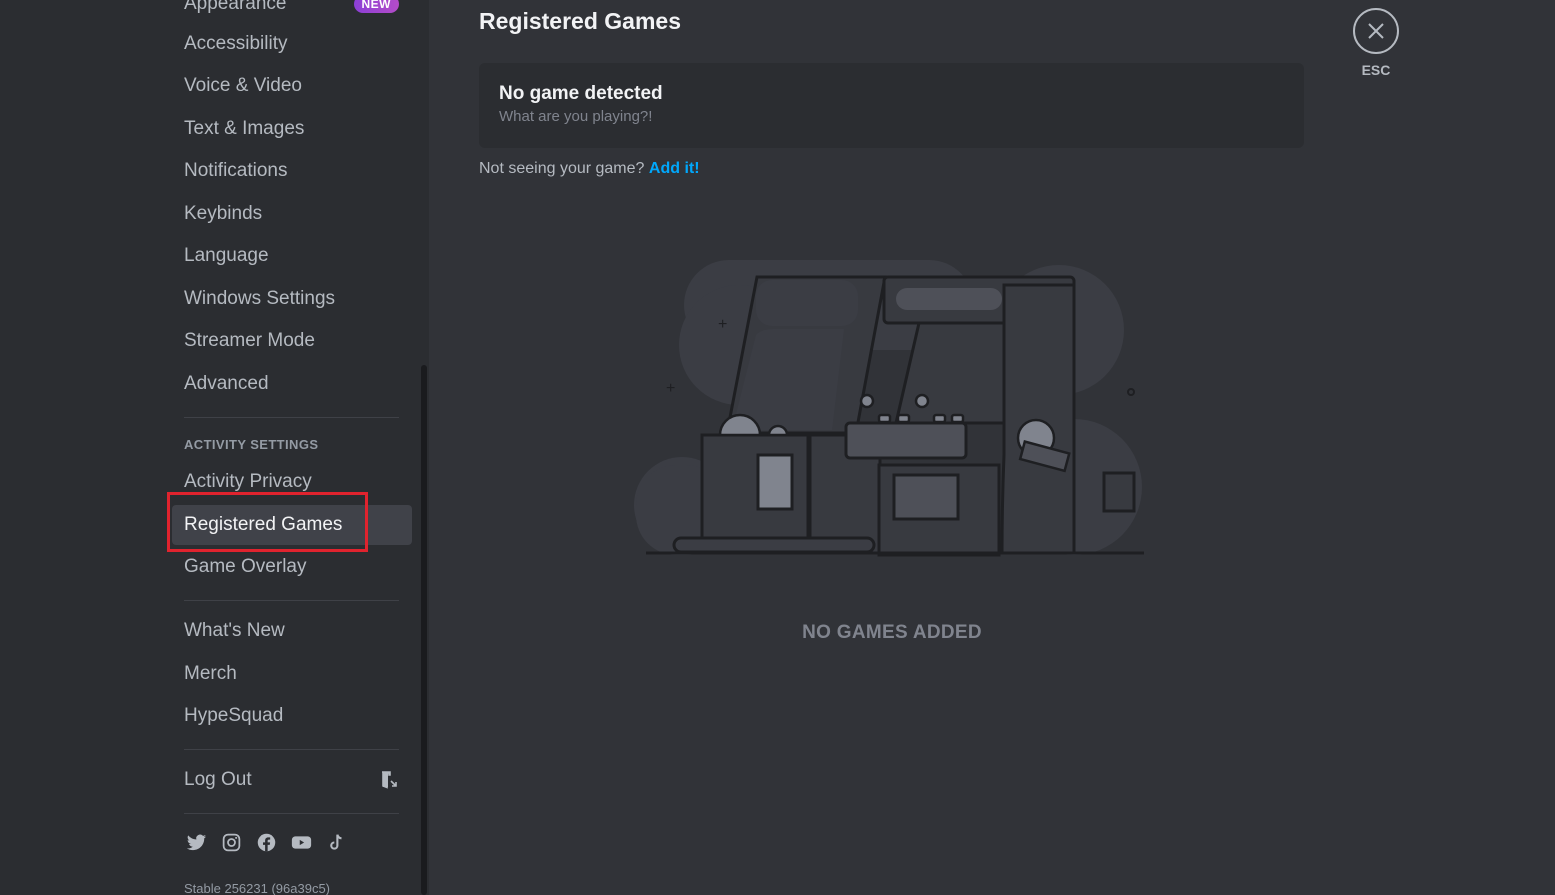 This screenshot has width=1555, height=895. What do you see at coordinates (1376, 70) in the screenshot?
I see `esc-label: ESC` at bounding box center [1376, 70].